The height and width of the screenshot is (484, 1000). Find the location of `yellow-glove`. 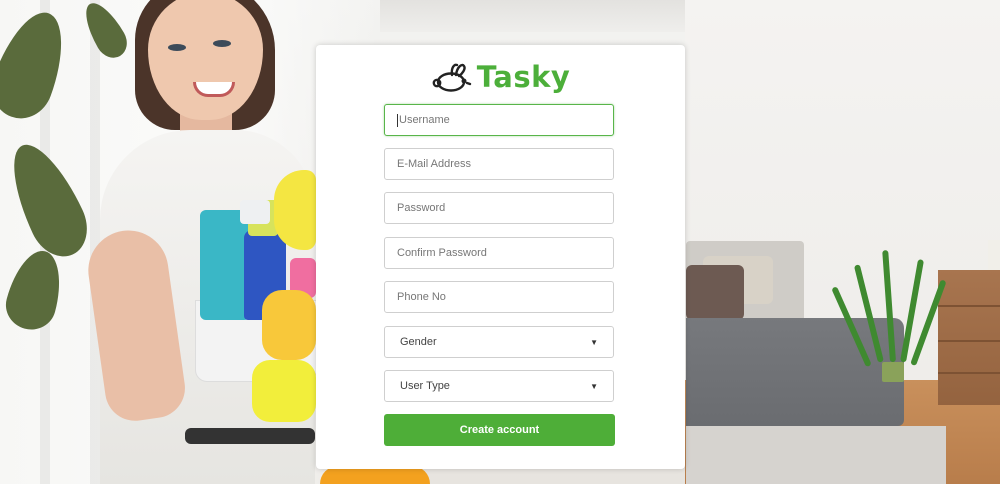

yellow-glove is located at coordinates (284, 391).